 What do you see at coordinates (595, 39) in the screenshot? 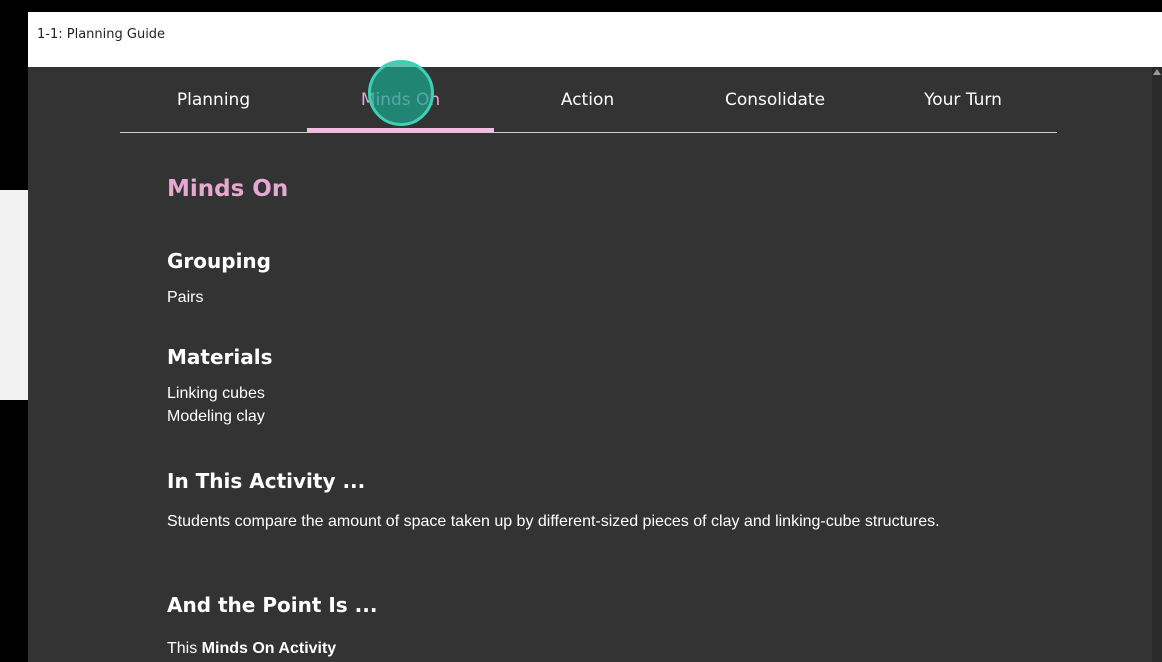
I see `modal-title-bar: 1-1: Planning Guide` at bounding box center [595, 39].